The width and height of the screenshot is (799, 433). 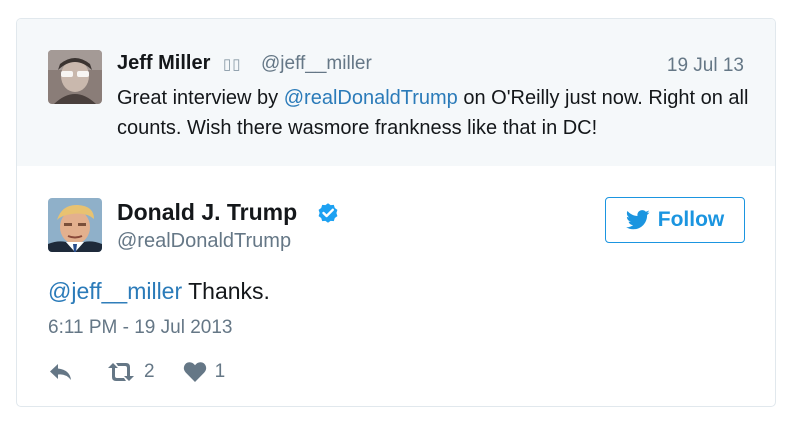 What do you see at coordinates (115, 291) in the screenshot?
I see `mention-link-jeff-miller: @jeff__miller` at bounding box center [115, 291].